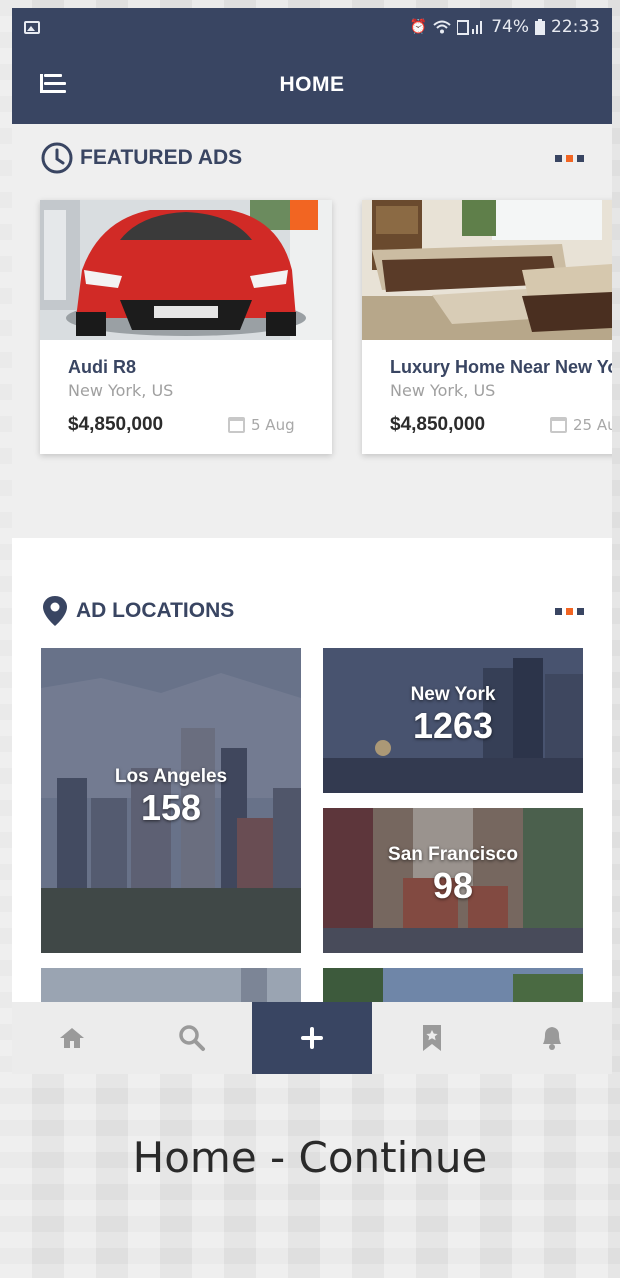 The height and width of the screenshot is (1278, 620). I want to click on ad-title: Audi R8, so click(102, 367).